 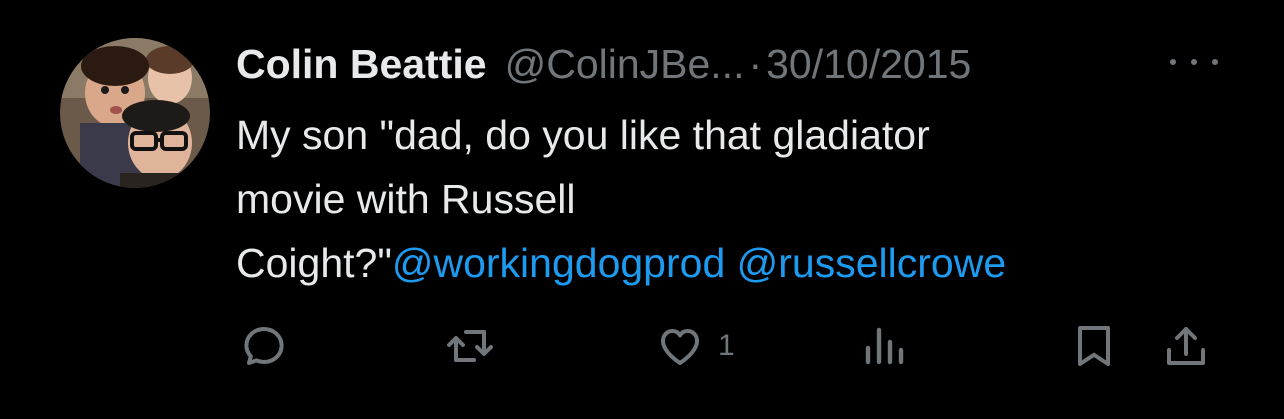 I want to click on share-button, so click(x=1186, y=346).